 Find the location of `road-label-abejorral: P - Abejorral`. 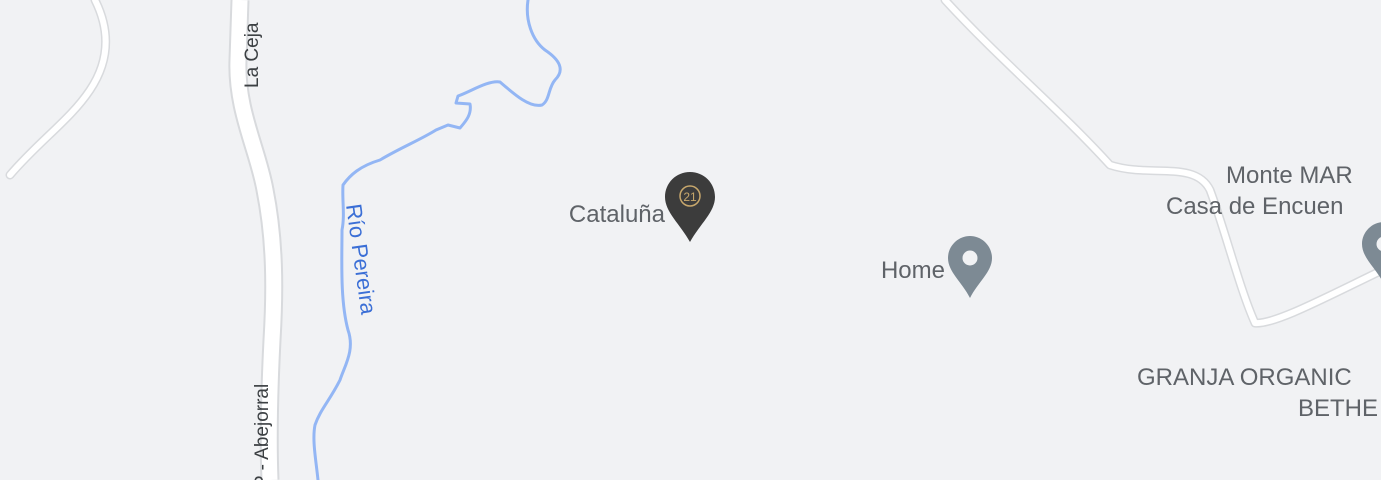

road-label-abejorral: P - Abejorral is located at coordinates (262, 432).